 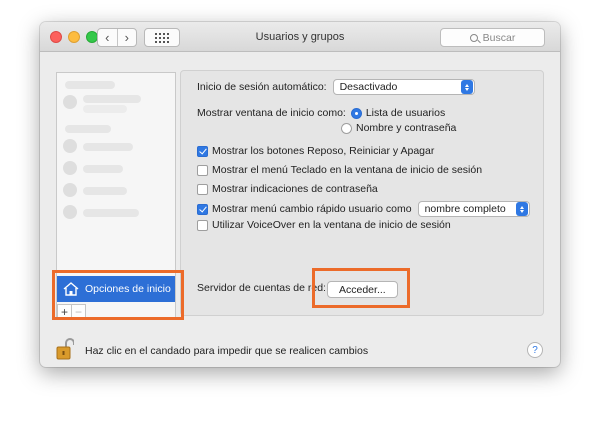 What do you see at coordinates (312, 209) in the screenshot?
I see `checkbox-fast-switch-label: Mostrar menú cambio rápido usuario como` at bounding box center [312, 209].